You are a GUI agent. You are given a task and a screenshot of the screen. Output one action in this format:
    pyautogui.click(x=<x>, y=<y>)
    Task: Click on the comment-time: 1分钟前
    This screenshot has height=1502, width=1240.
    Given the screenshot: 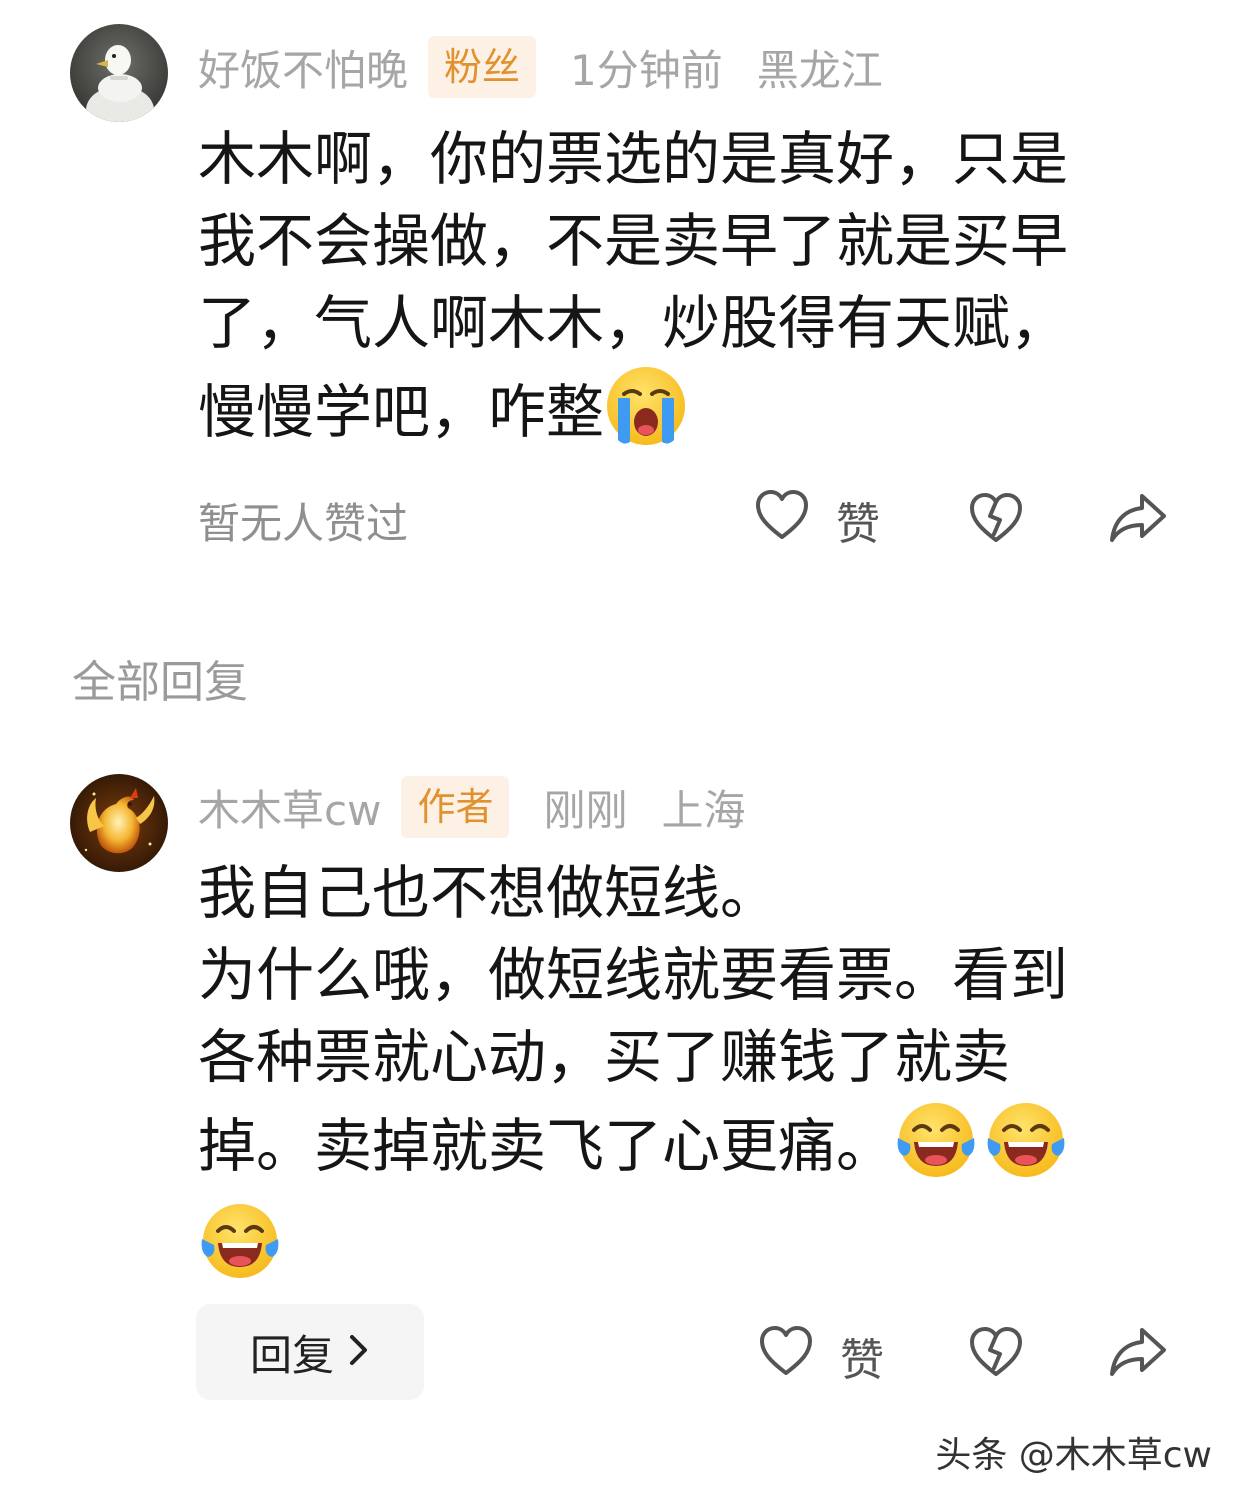 What is the action you would take?
    pyautogui.click(x=646, y=70)
    